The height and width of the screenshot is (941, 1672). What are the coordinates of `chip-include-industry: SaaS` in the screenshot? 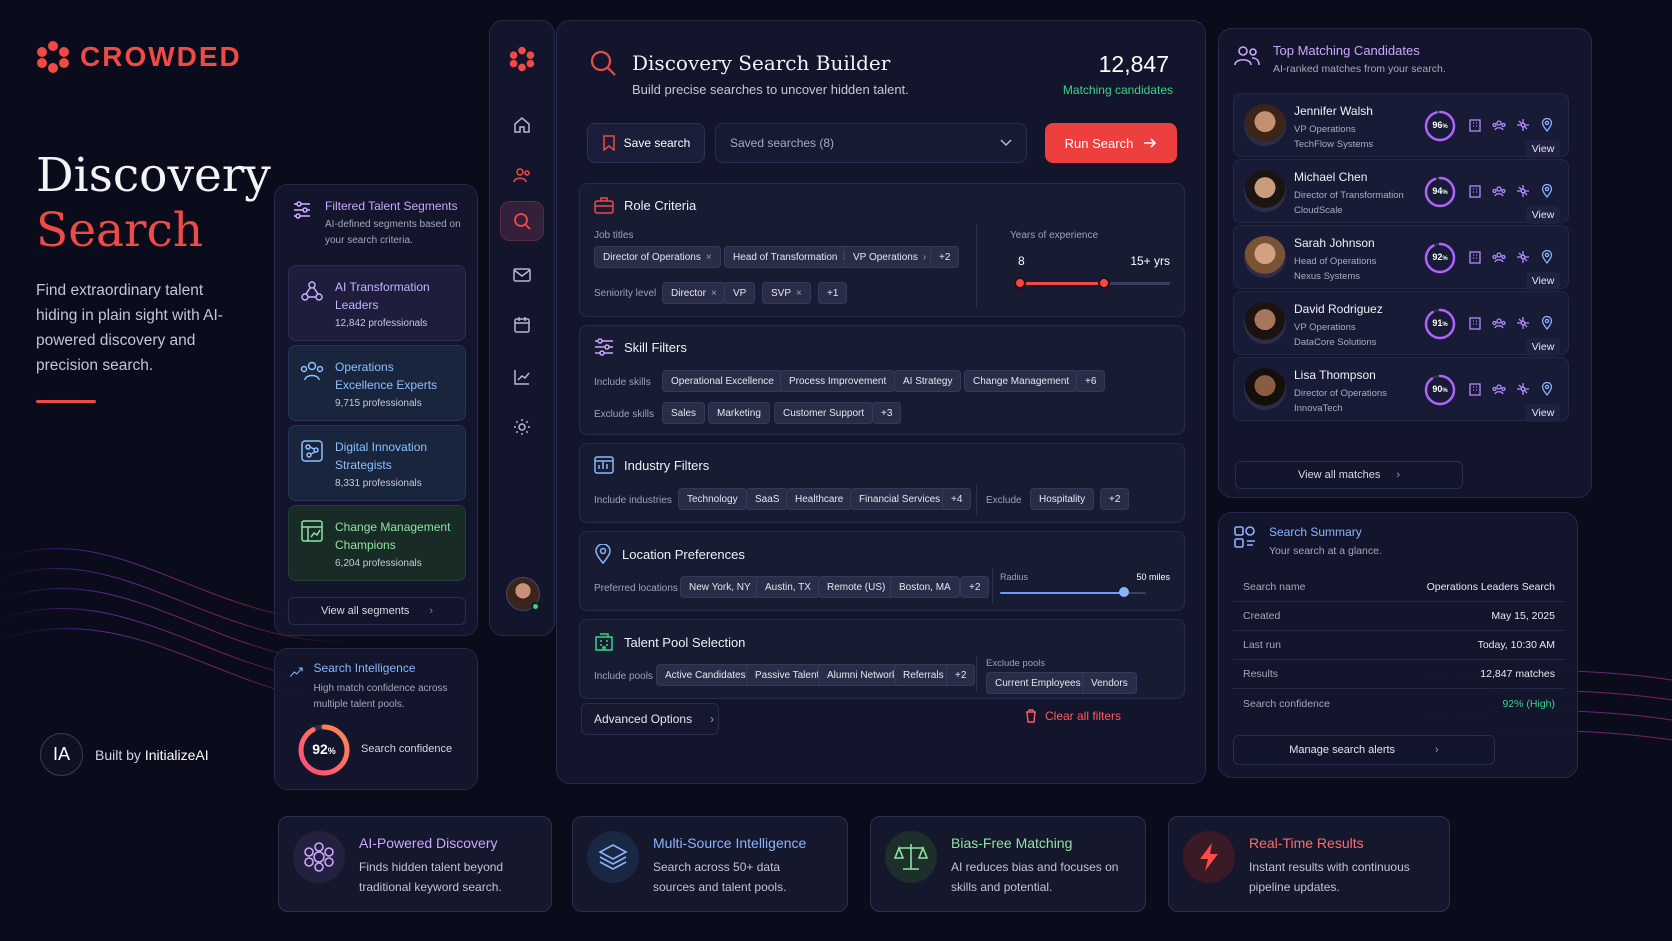 It's located at (767, 499).